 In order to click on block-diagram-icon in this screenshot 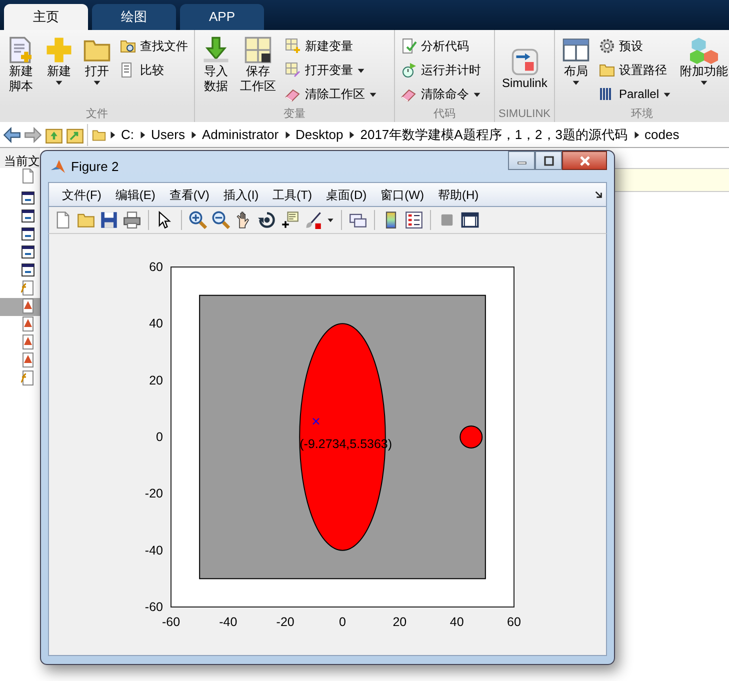, I will do `click(524, 62)`.